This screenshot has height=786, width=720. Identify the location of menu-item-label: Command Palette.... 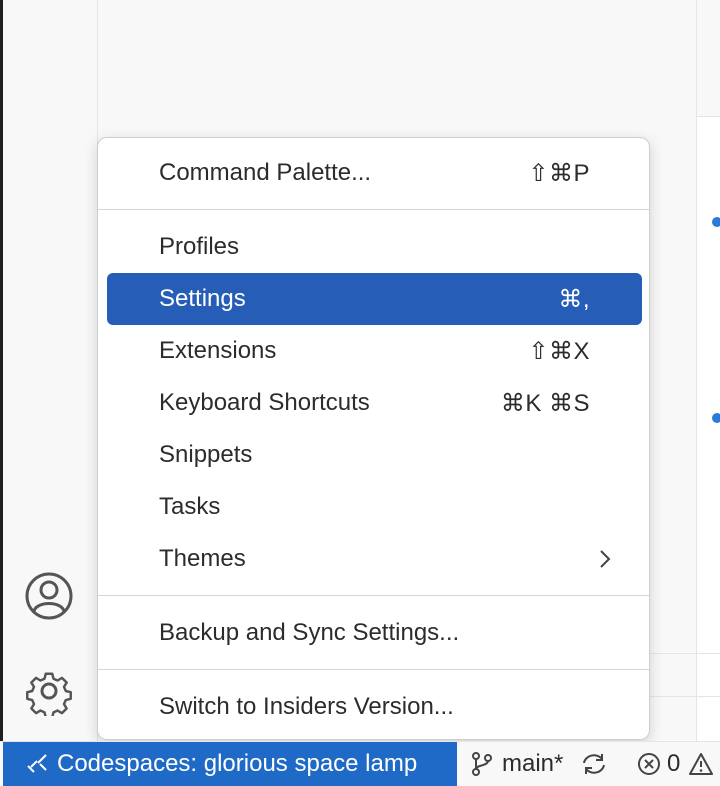
(265, 172).